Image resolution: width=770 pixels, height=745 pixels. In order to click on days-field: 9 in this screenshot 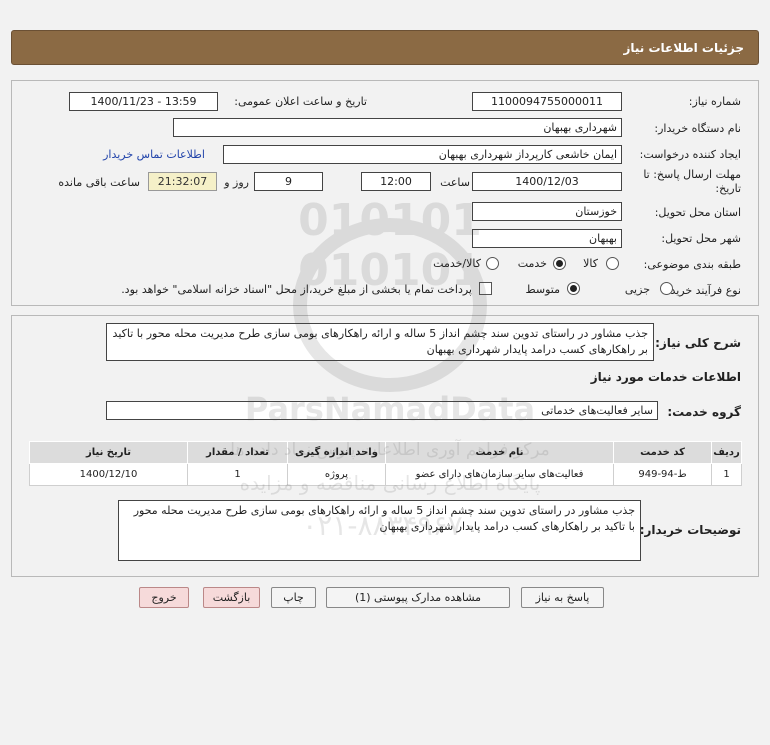, I will do `click(288, 181)`.